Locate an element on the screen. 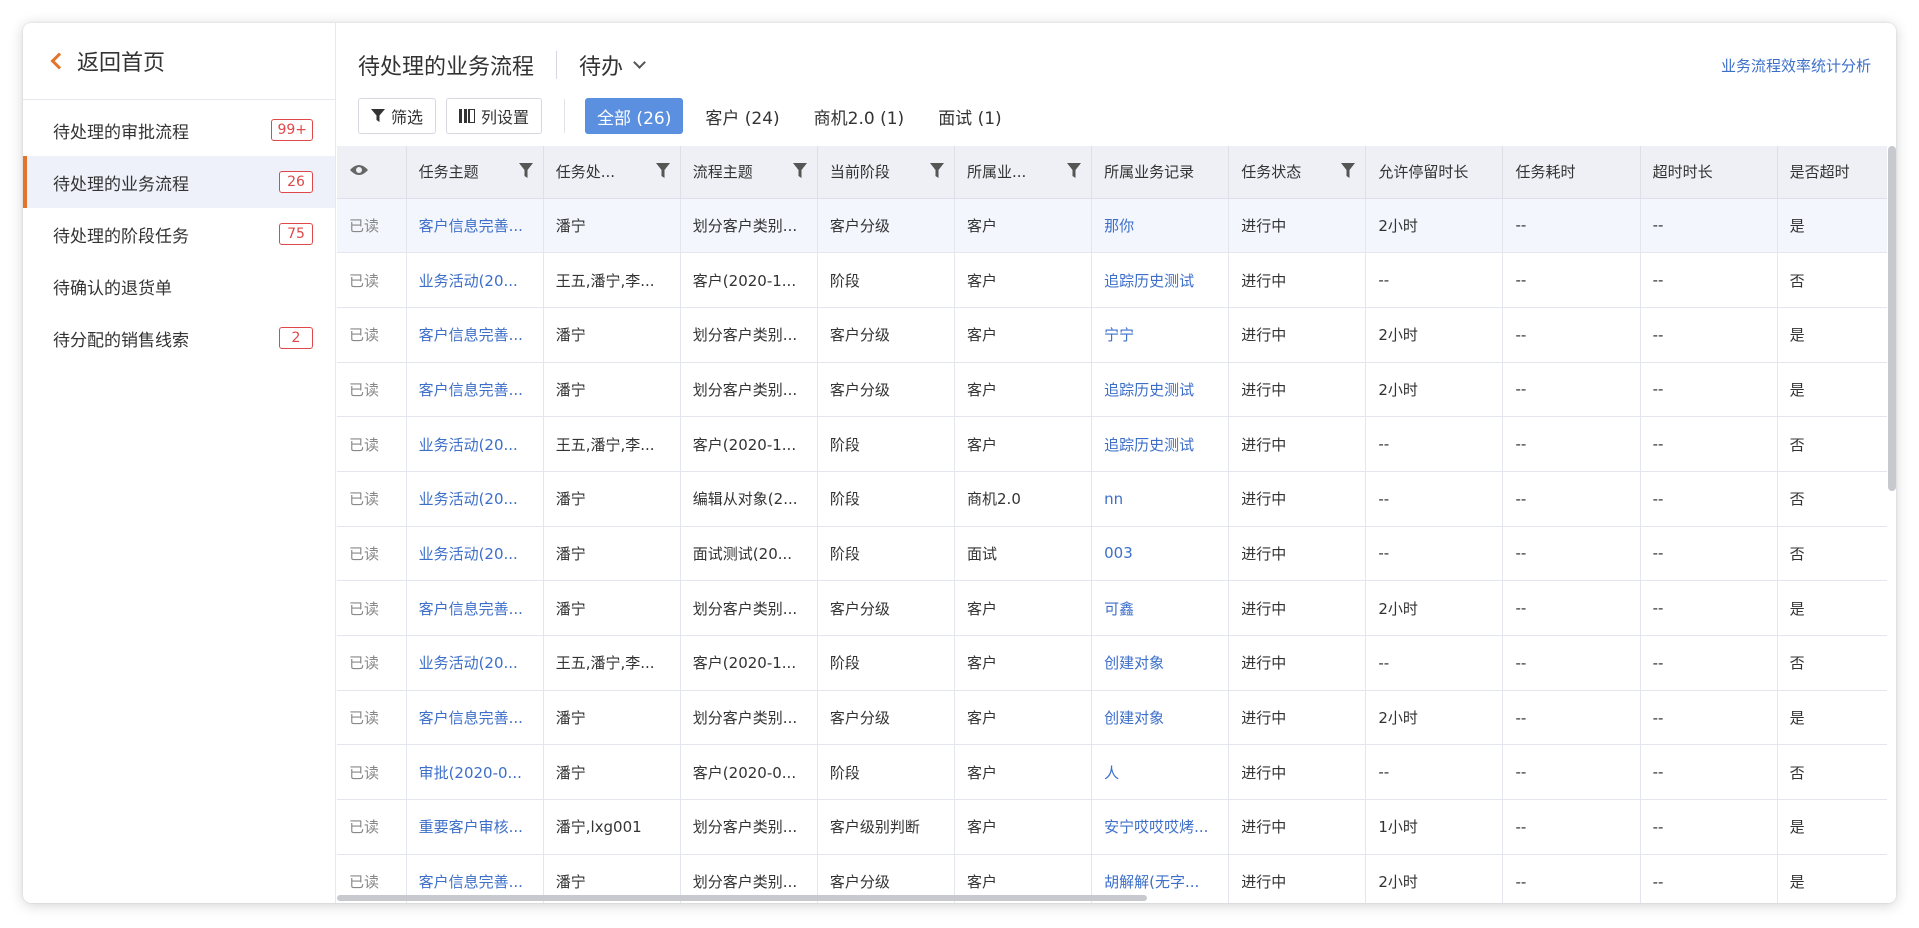  sidebar-item-approval-flows: 待处理的审批流程 99+ is located at coordinates (179, 130).